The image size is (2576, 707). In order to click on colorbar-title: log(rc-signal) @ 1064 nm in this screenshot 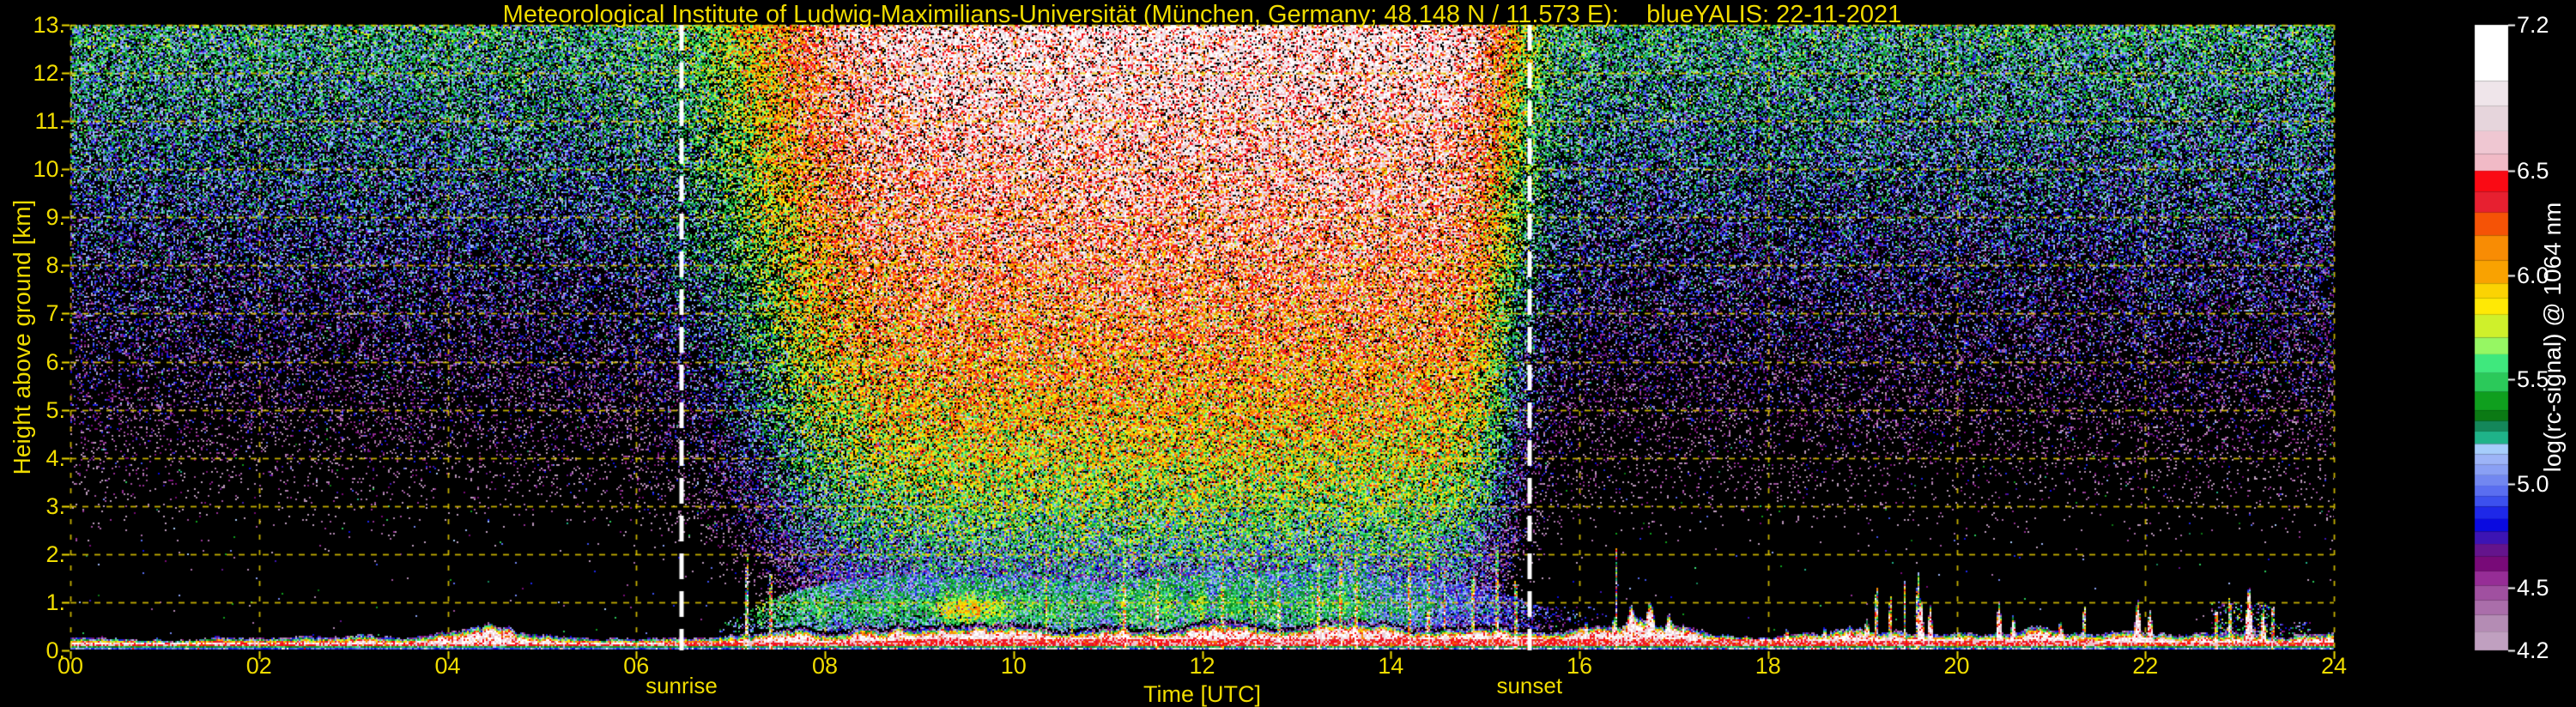, I will do `click(2552, 337)`.